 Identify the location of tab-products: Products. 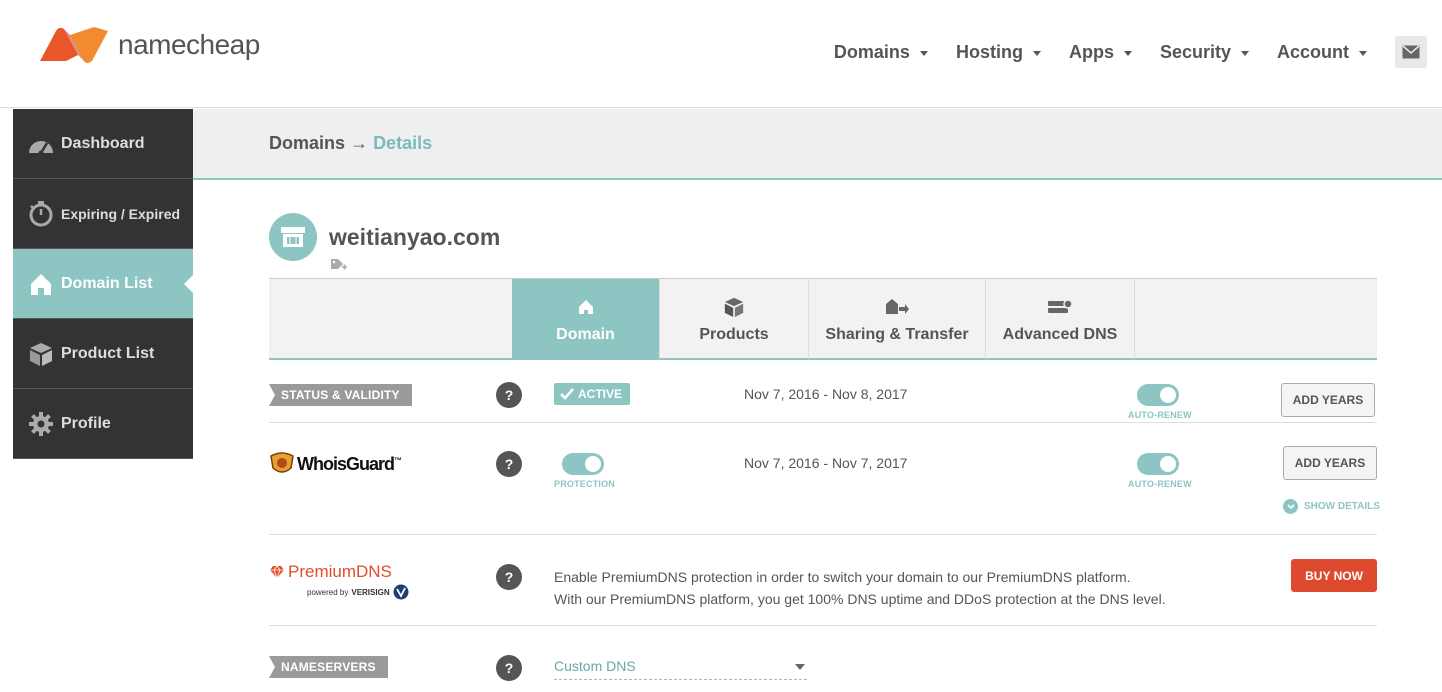
(734, 319).